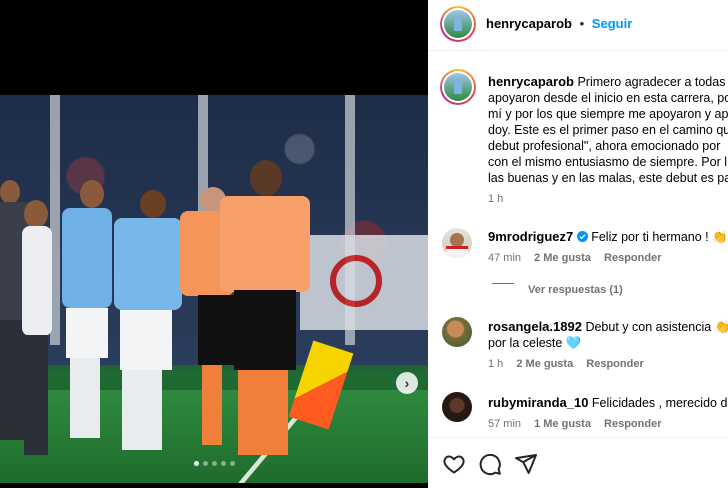 This screenshot has height=488, width=728. What do you see at coordinates (529, 23) in the screenshot?
I see `header-username: henrycaparob` at bounding box center [529, 23].